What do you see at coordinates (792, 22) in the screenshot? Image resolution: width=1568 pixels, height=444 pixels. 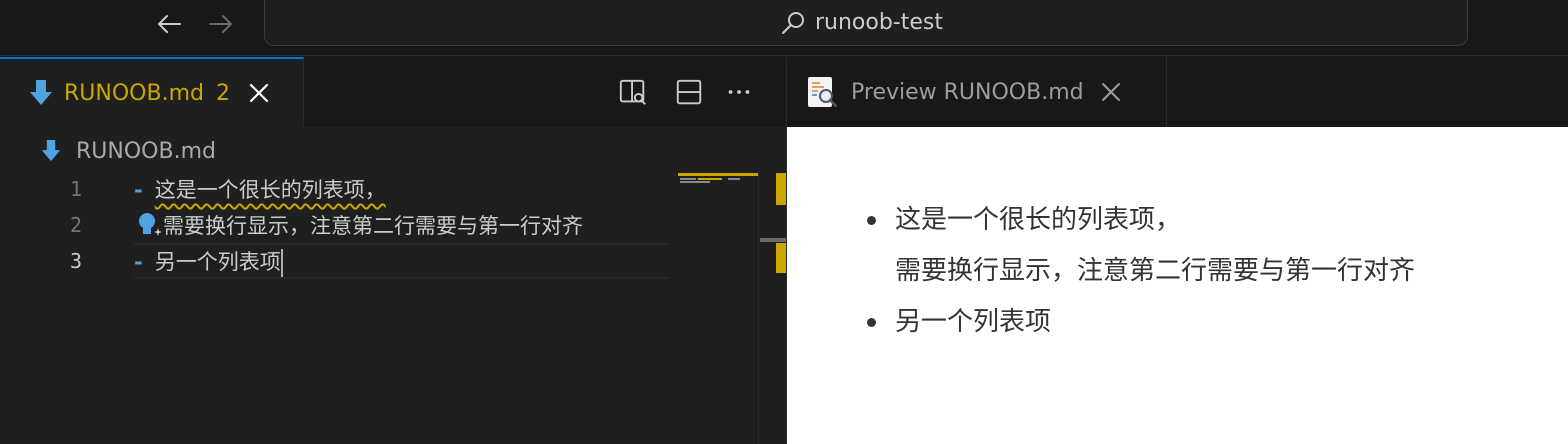 I see `search-icon` at bounding box center [792, 22].